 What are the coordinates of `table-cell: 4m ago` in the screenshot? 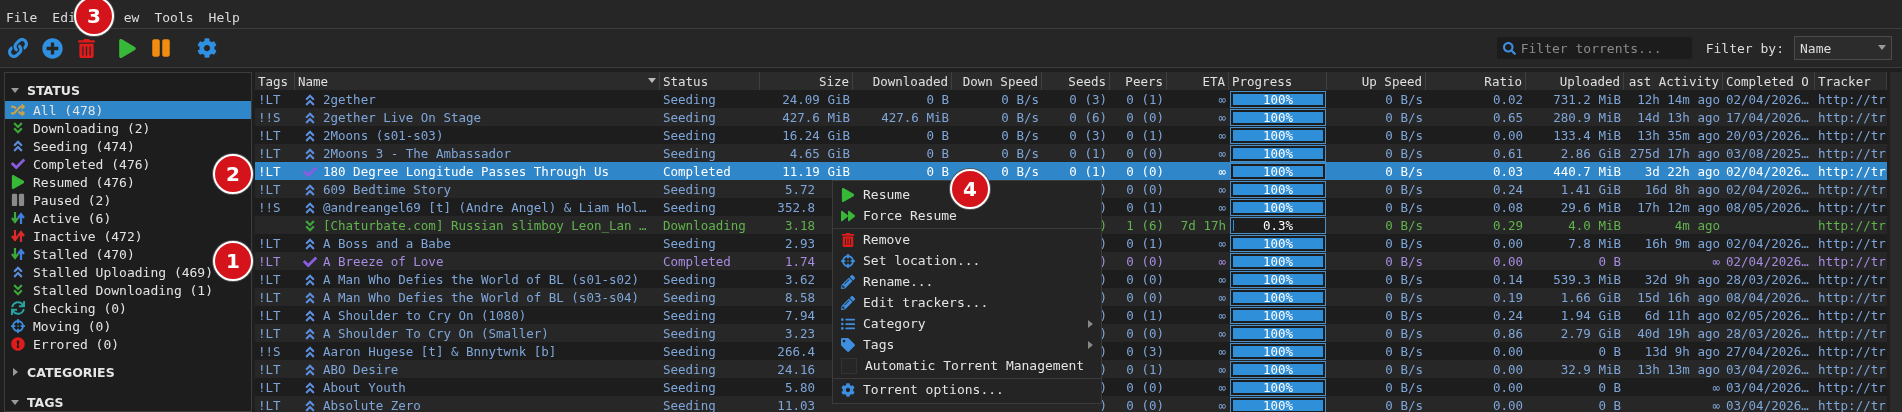 It's located at (1697, 225).